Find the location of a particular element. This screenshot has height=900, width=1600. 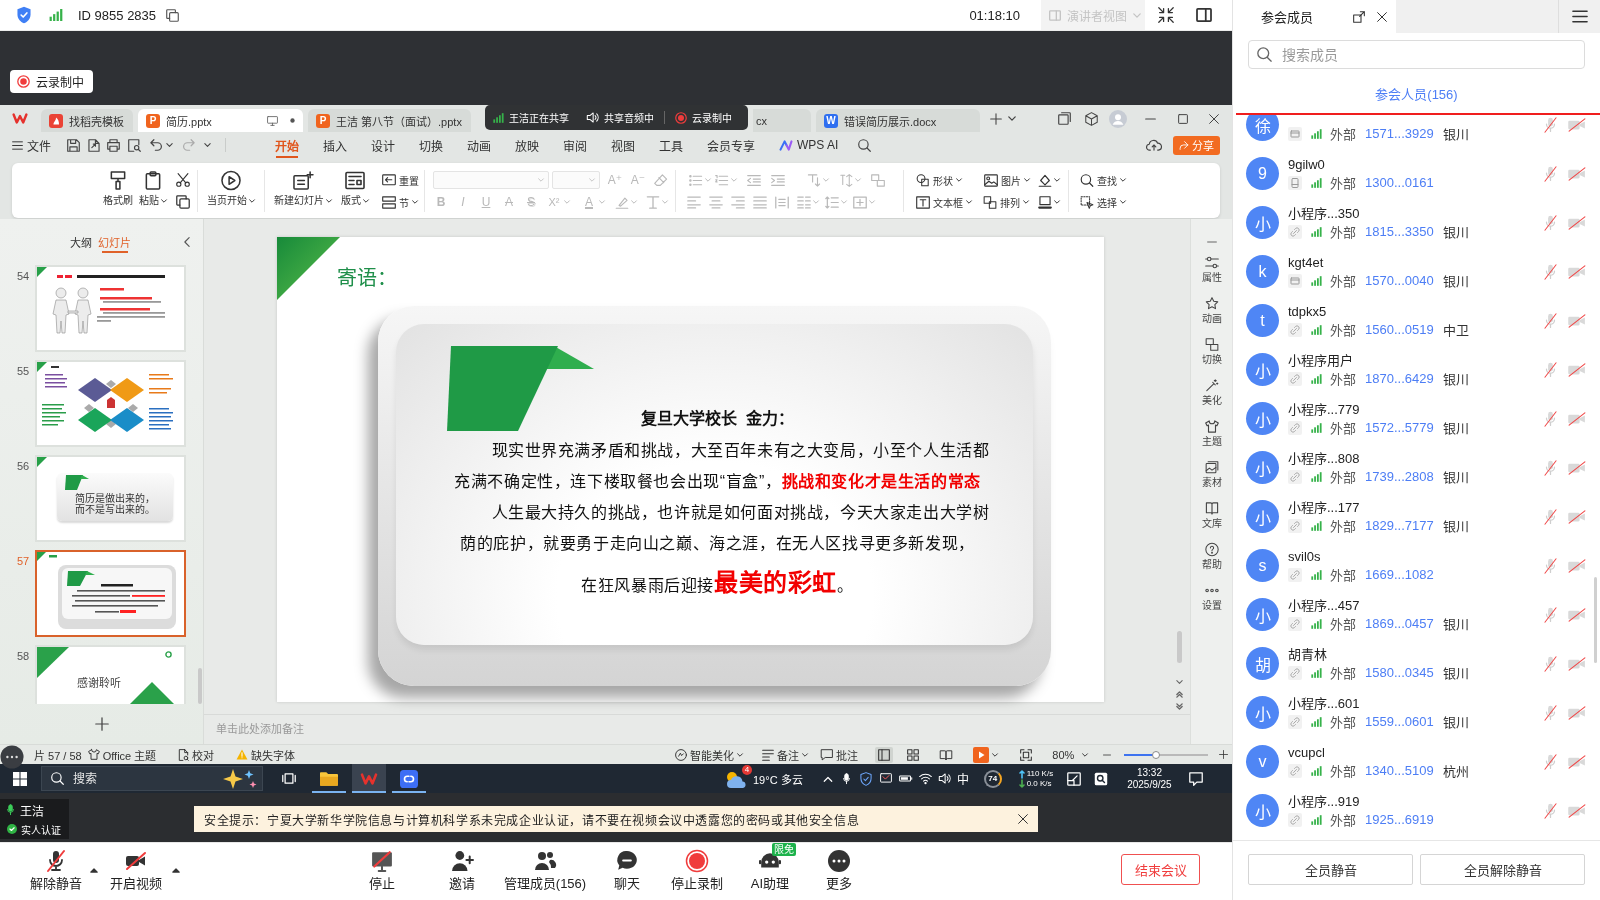

zoom-out-icon is located at coordinates (1107, 754).